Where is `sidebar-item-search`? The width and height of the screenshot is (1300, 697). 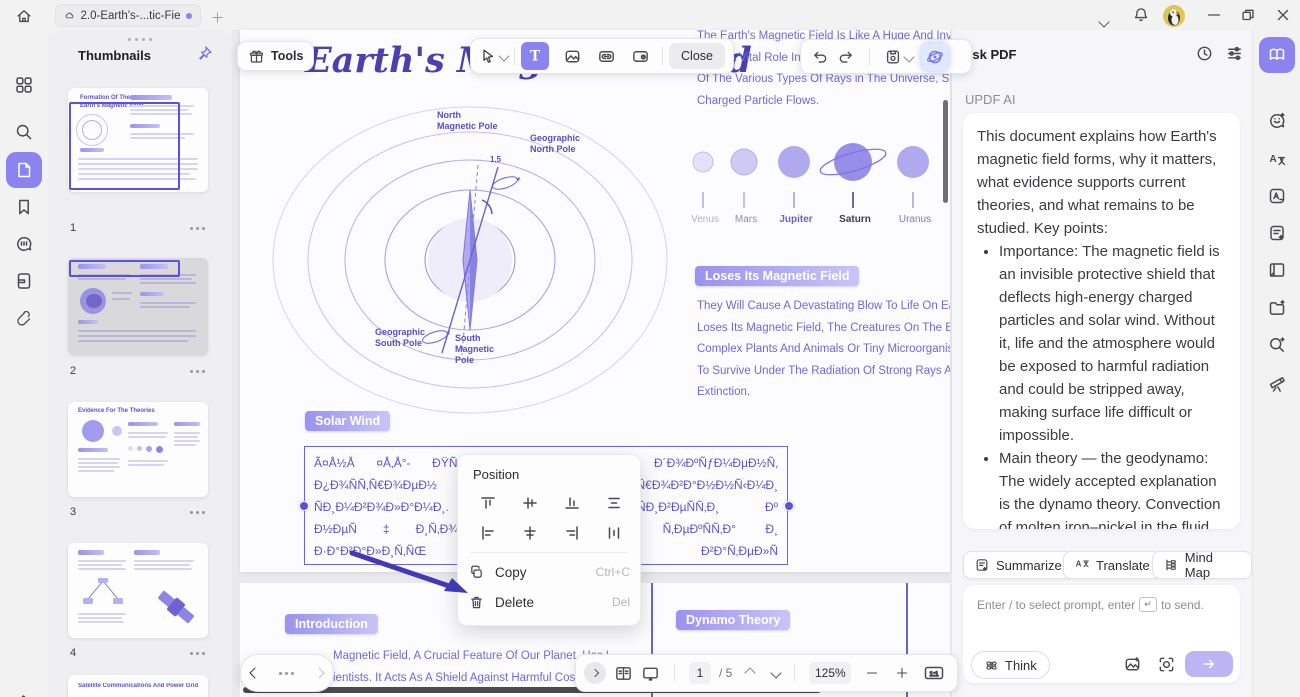 sidebar-item-search is located at coordinates (24, 132).